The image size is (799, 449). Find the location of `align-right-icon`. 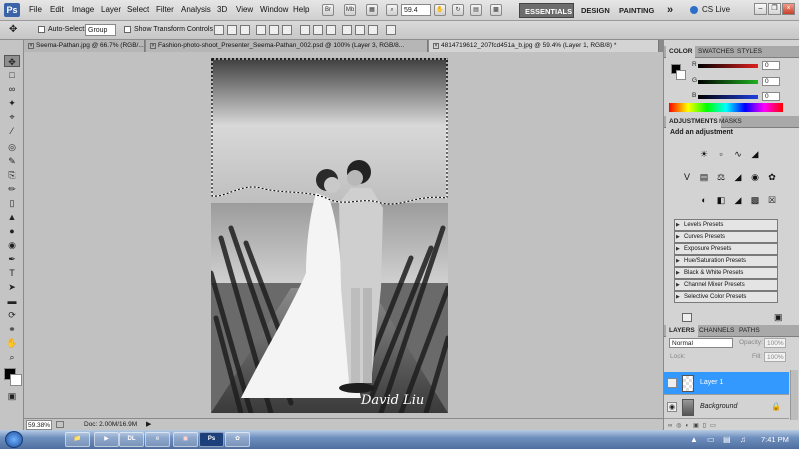

align-right-icon is located at coordinates (287, 30).